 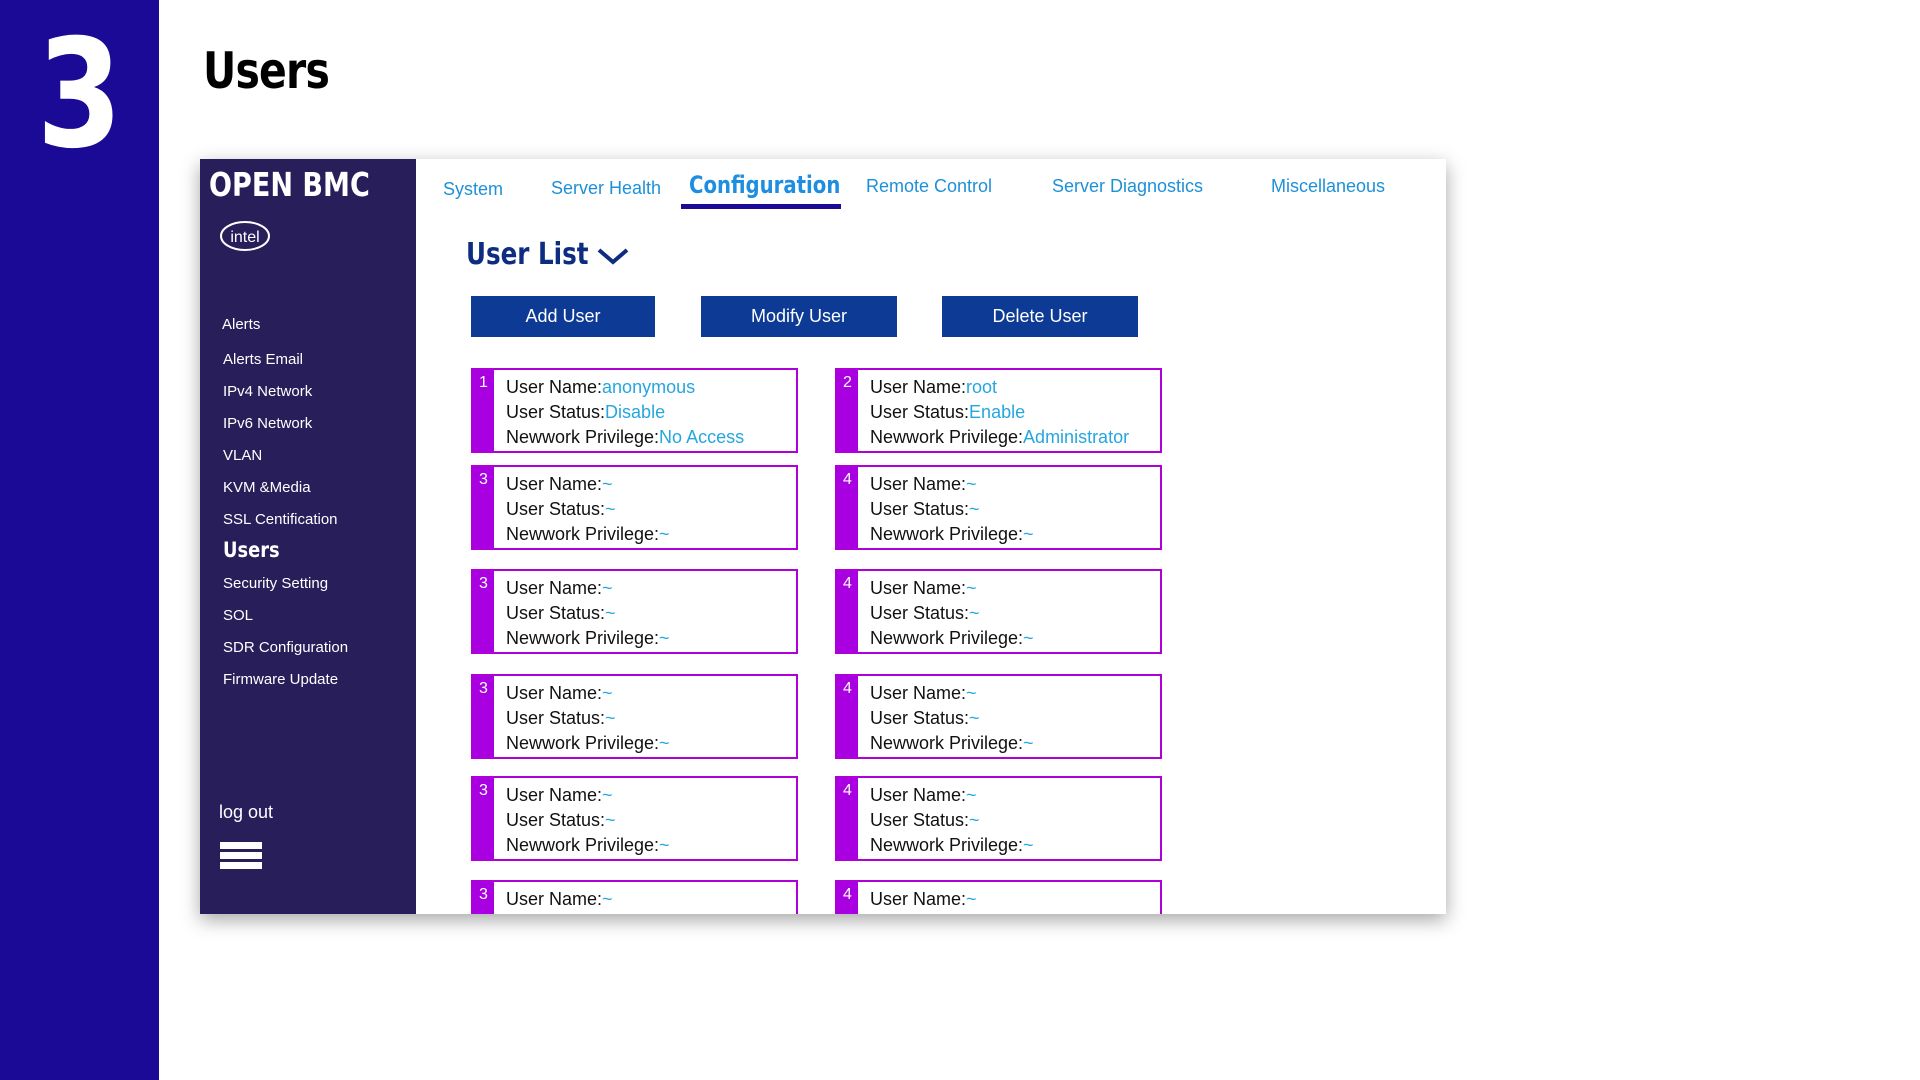 I want to click on user-privilege-value: Administrator, so click(x=1076, y=437).